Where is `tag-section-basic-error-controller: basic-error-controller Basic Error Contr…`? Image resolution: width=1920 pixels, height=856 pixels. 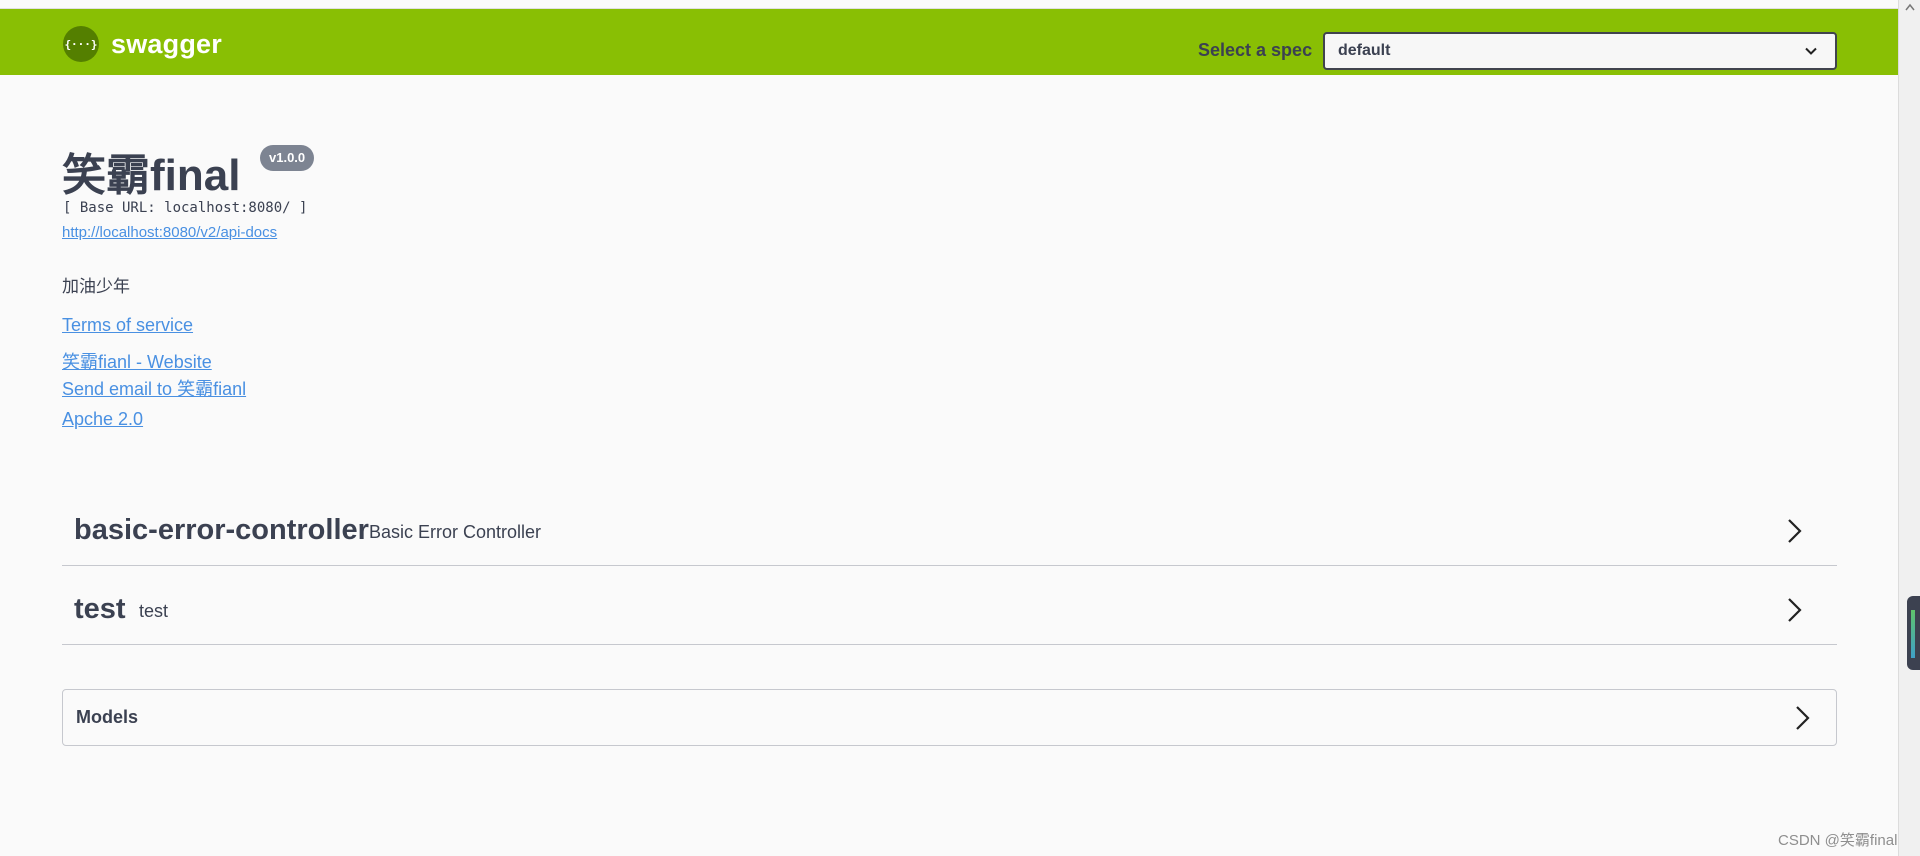
tag-section-basic-error-controller: basic-error-controller Basic Error Contr… is located at coordinates (949, 526).